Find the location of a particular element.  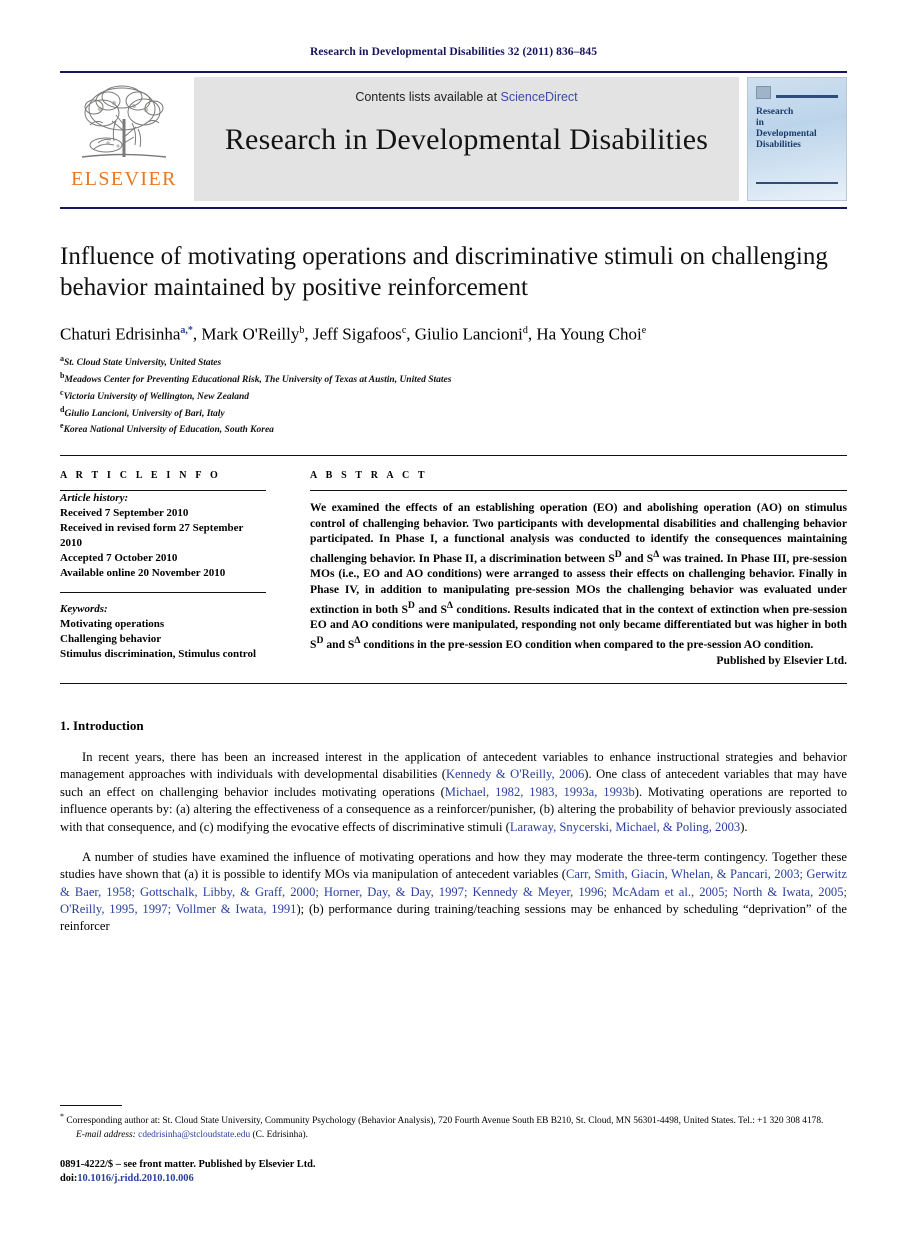

history-item: Available online 20 November 2010 is located at coordinates (143, 573).